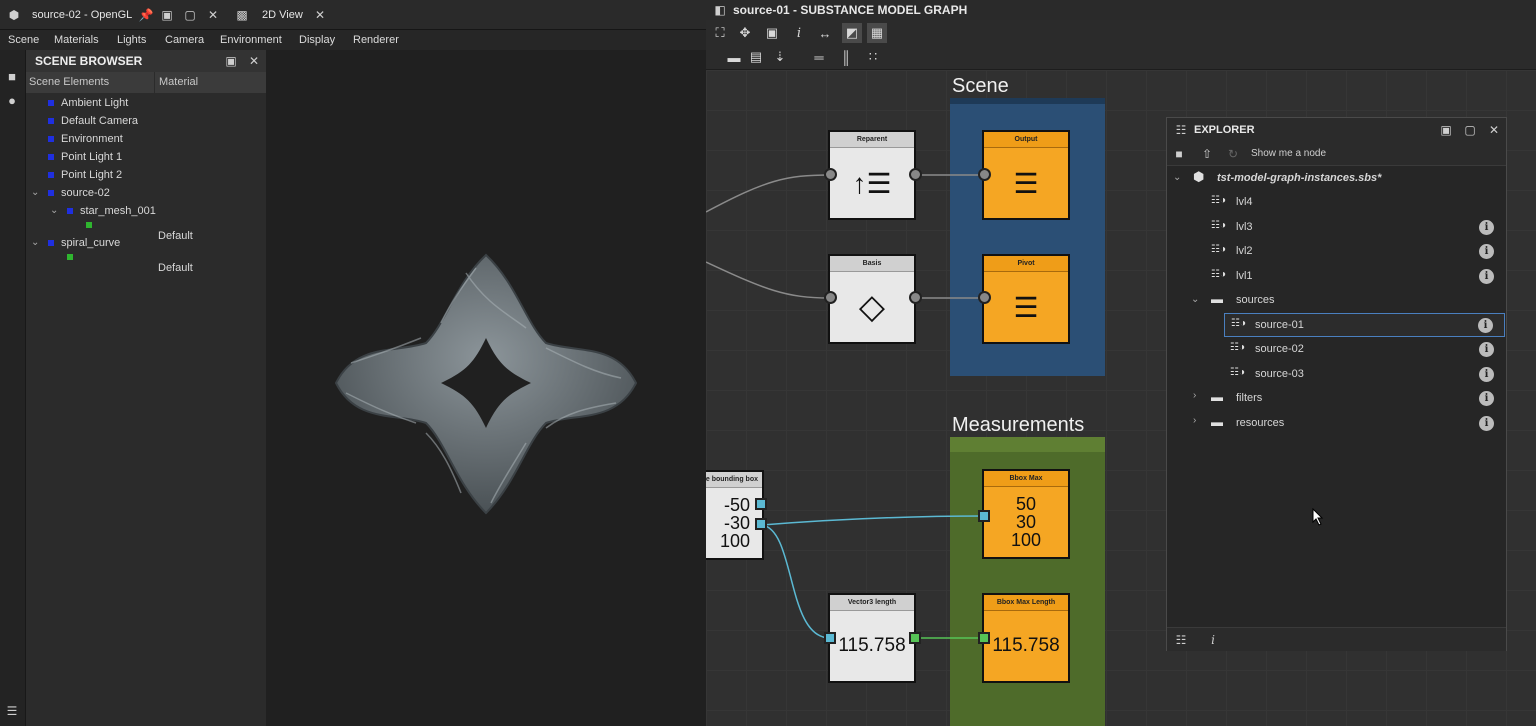 This screenshot has width=1536, height=726. I want to click on pin-icon: 📌, so click(146, 15).